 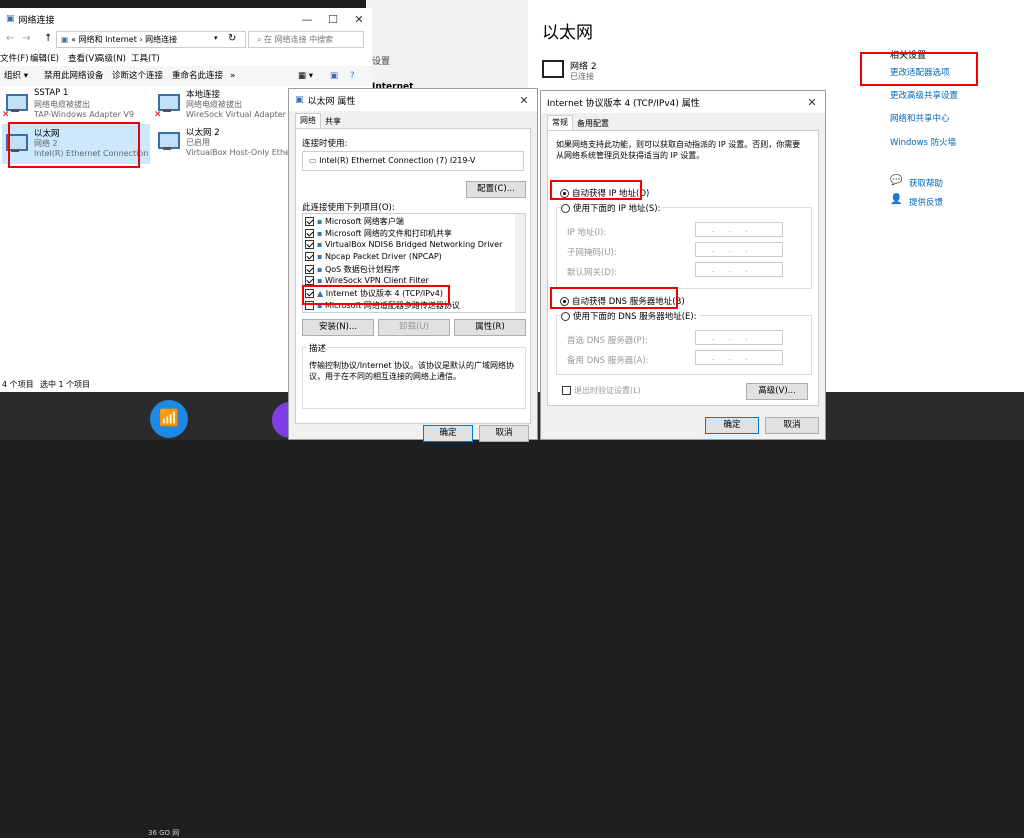 What do you see at coordinates (376, 280) in the screenshot?
I see `item-text: WireSock VPN Client Filter` at bounding box center [376, 280].